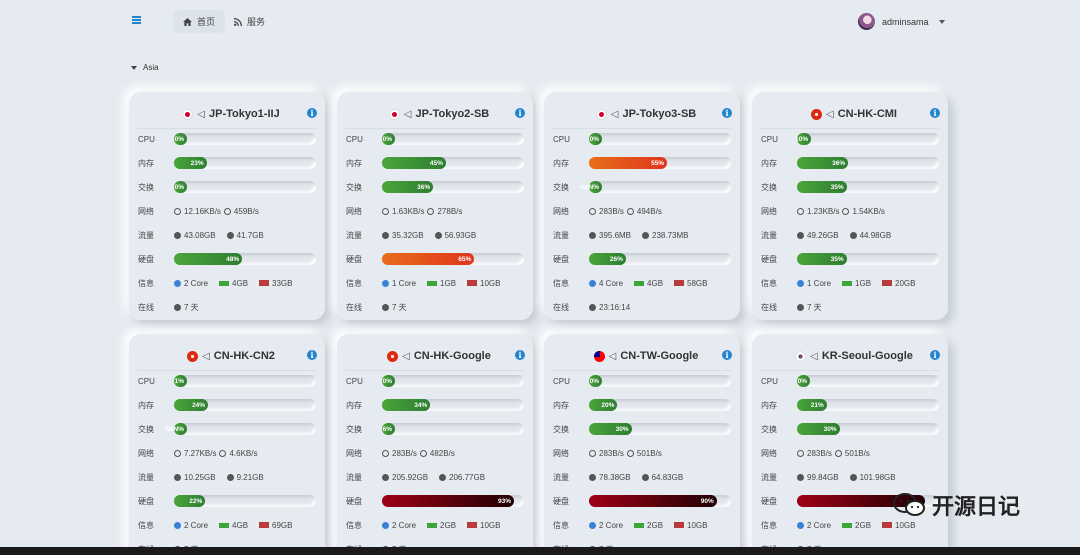 The height and width of the screenshot is (555, 1080). Describe the element at coordinates (901, 21) in the screenshot. I see `user-menu: adminsama` at that location.